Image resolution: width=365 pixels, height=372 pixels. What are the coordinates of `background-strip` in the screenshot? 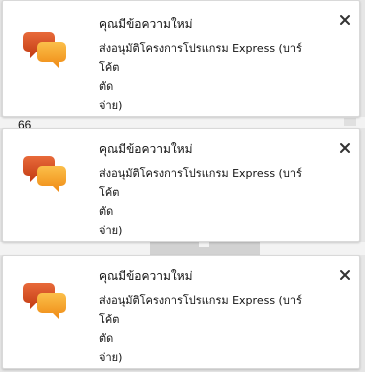 It's located at (182, 122).